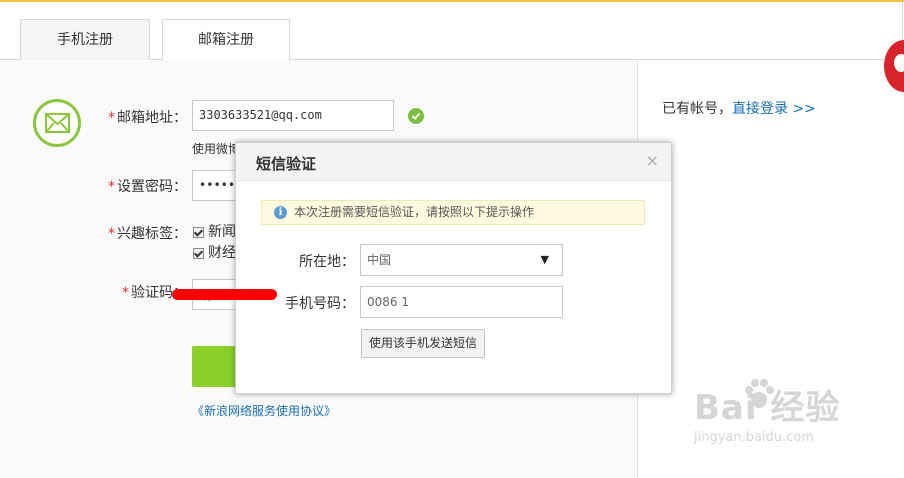  Describe the element at coordinates (198, 253) in the screenshot. I see `checkbox-finance` at that location.